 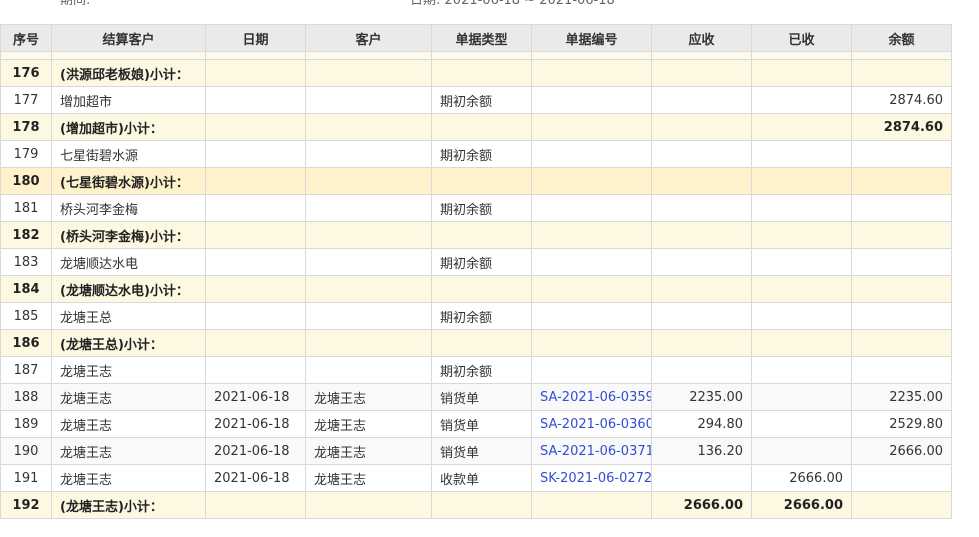 I want to click on table-row: 187 龙塘王志 期初余额, so click(x=476, y=370).